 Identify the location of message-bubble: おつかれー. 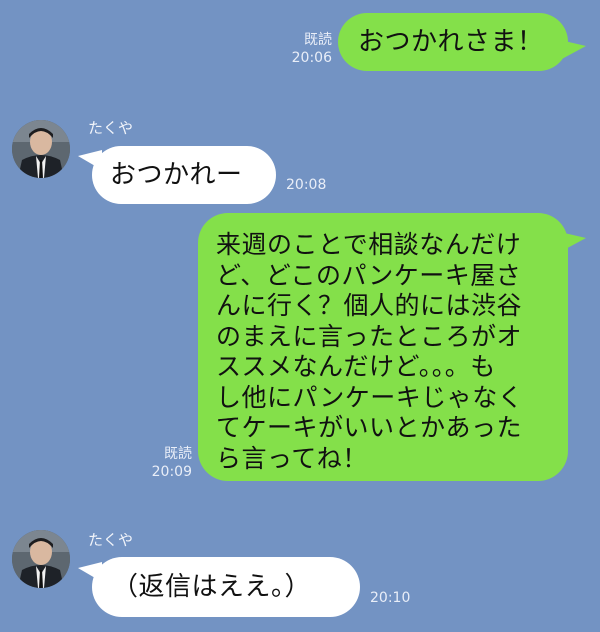
(184, 175).